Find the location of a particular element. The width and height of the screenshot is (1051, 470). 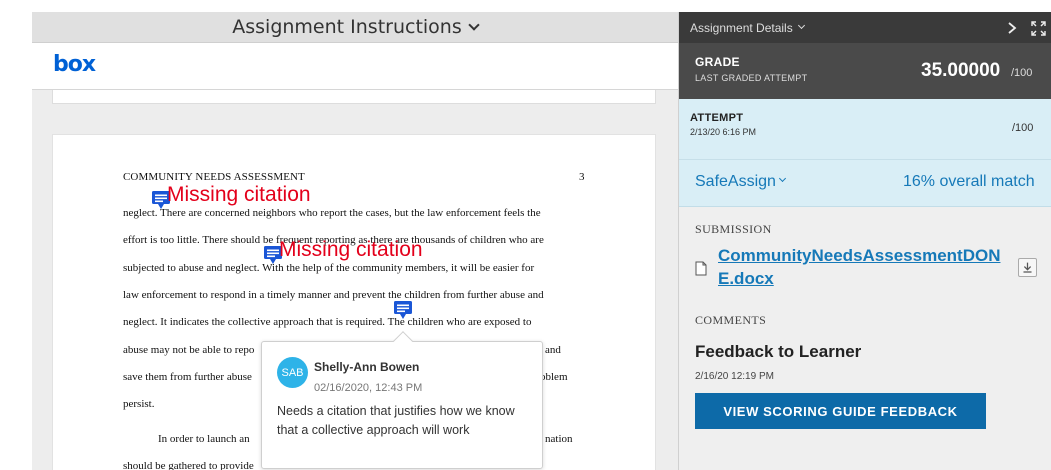

safeassign-dropdown: SafeAssign is located at coordinates (740, 182).